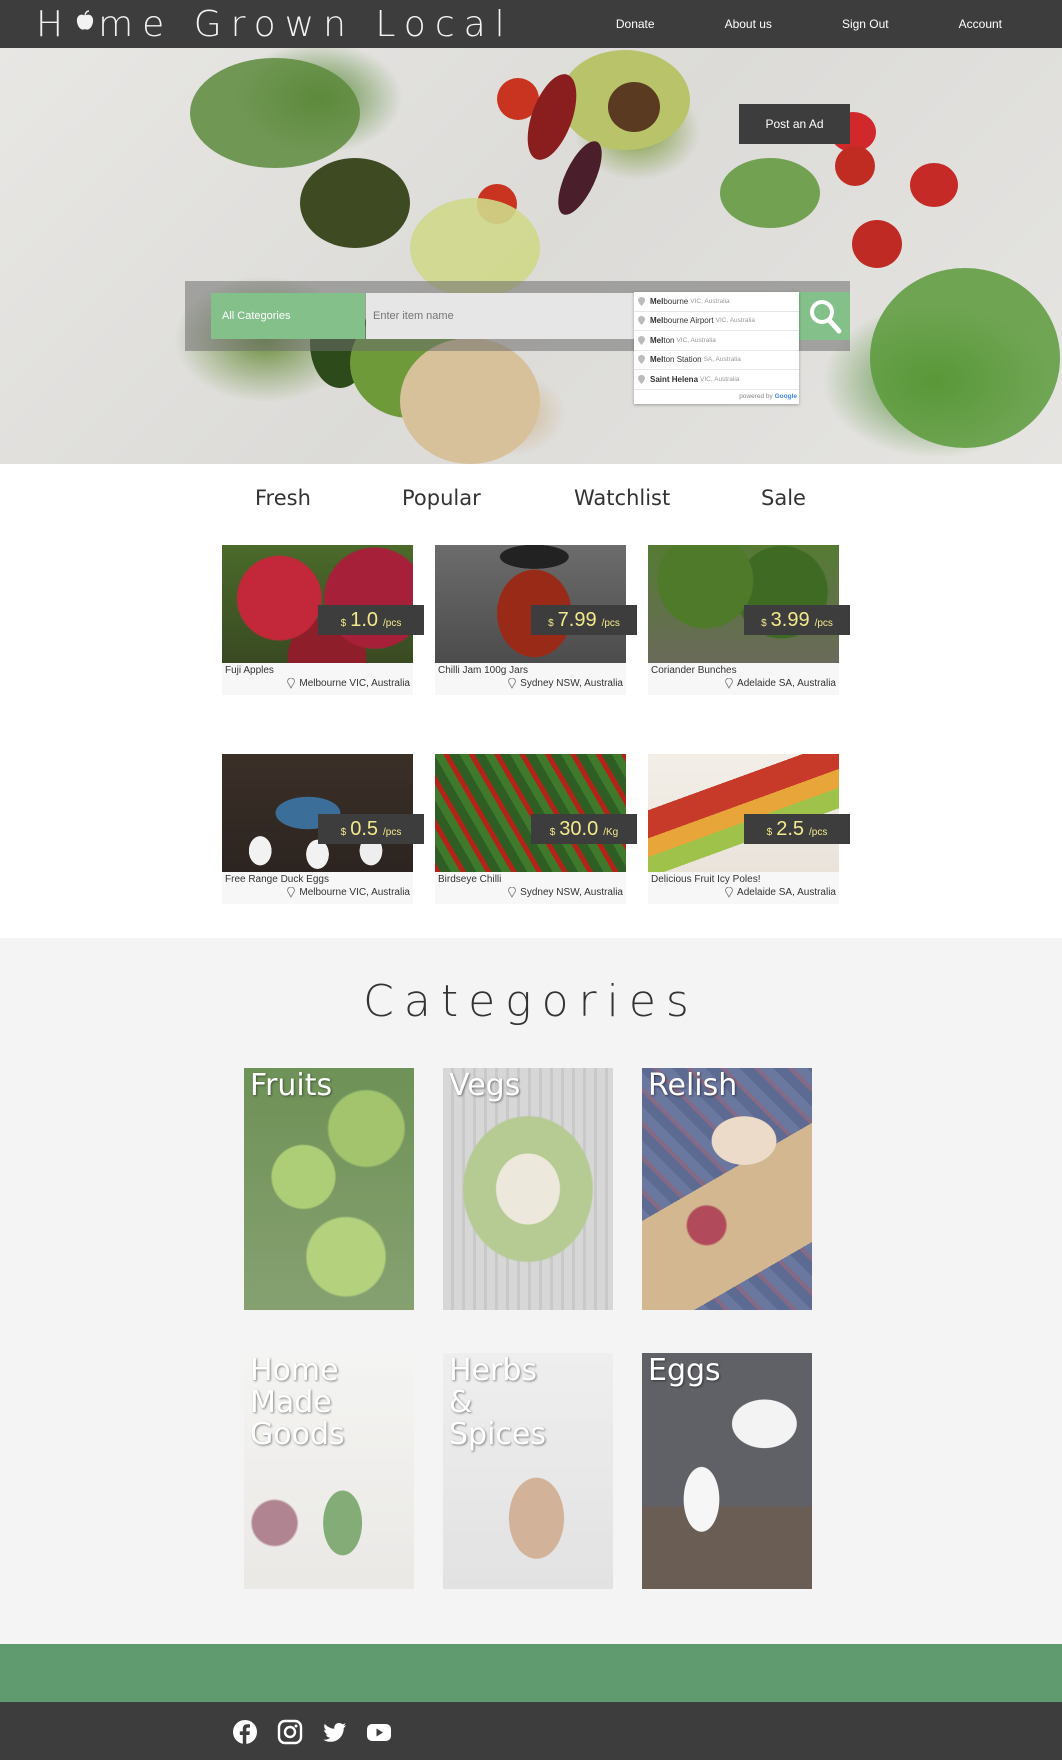  Describe the element at coordinates (497, 1403) in the screenshot. I see `category-label: Herbs & Spices` at that location.